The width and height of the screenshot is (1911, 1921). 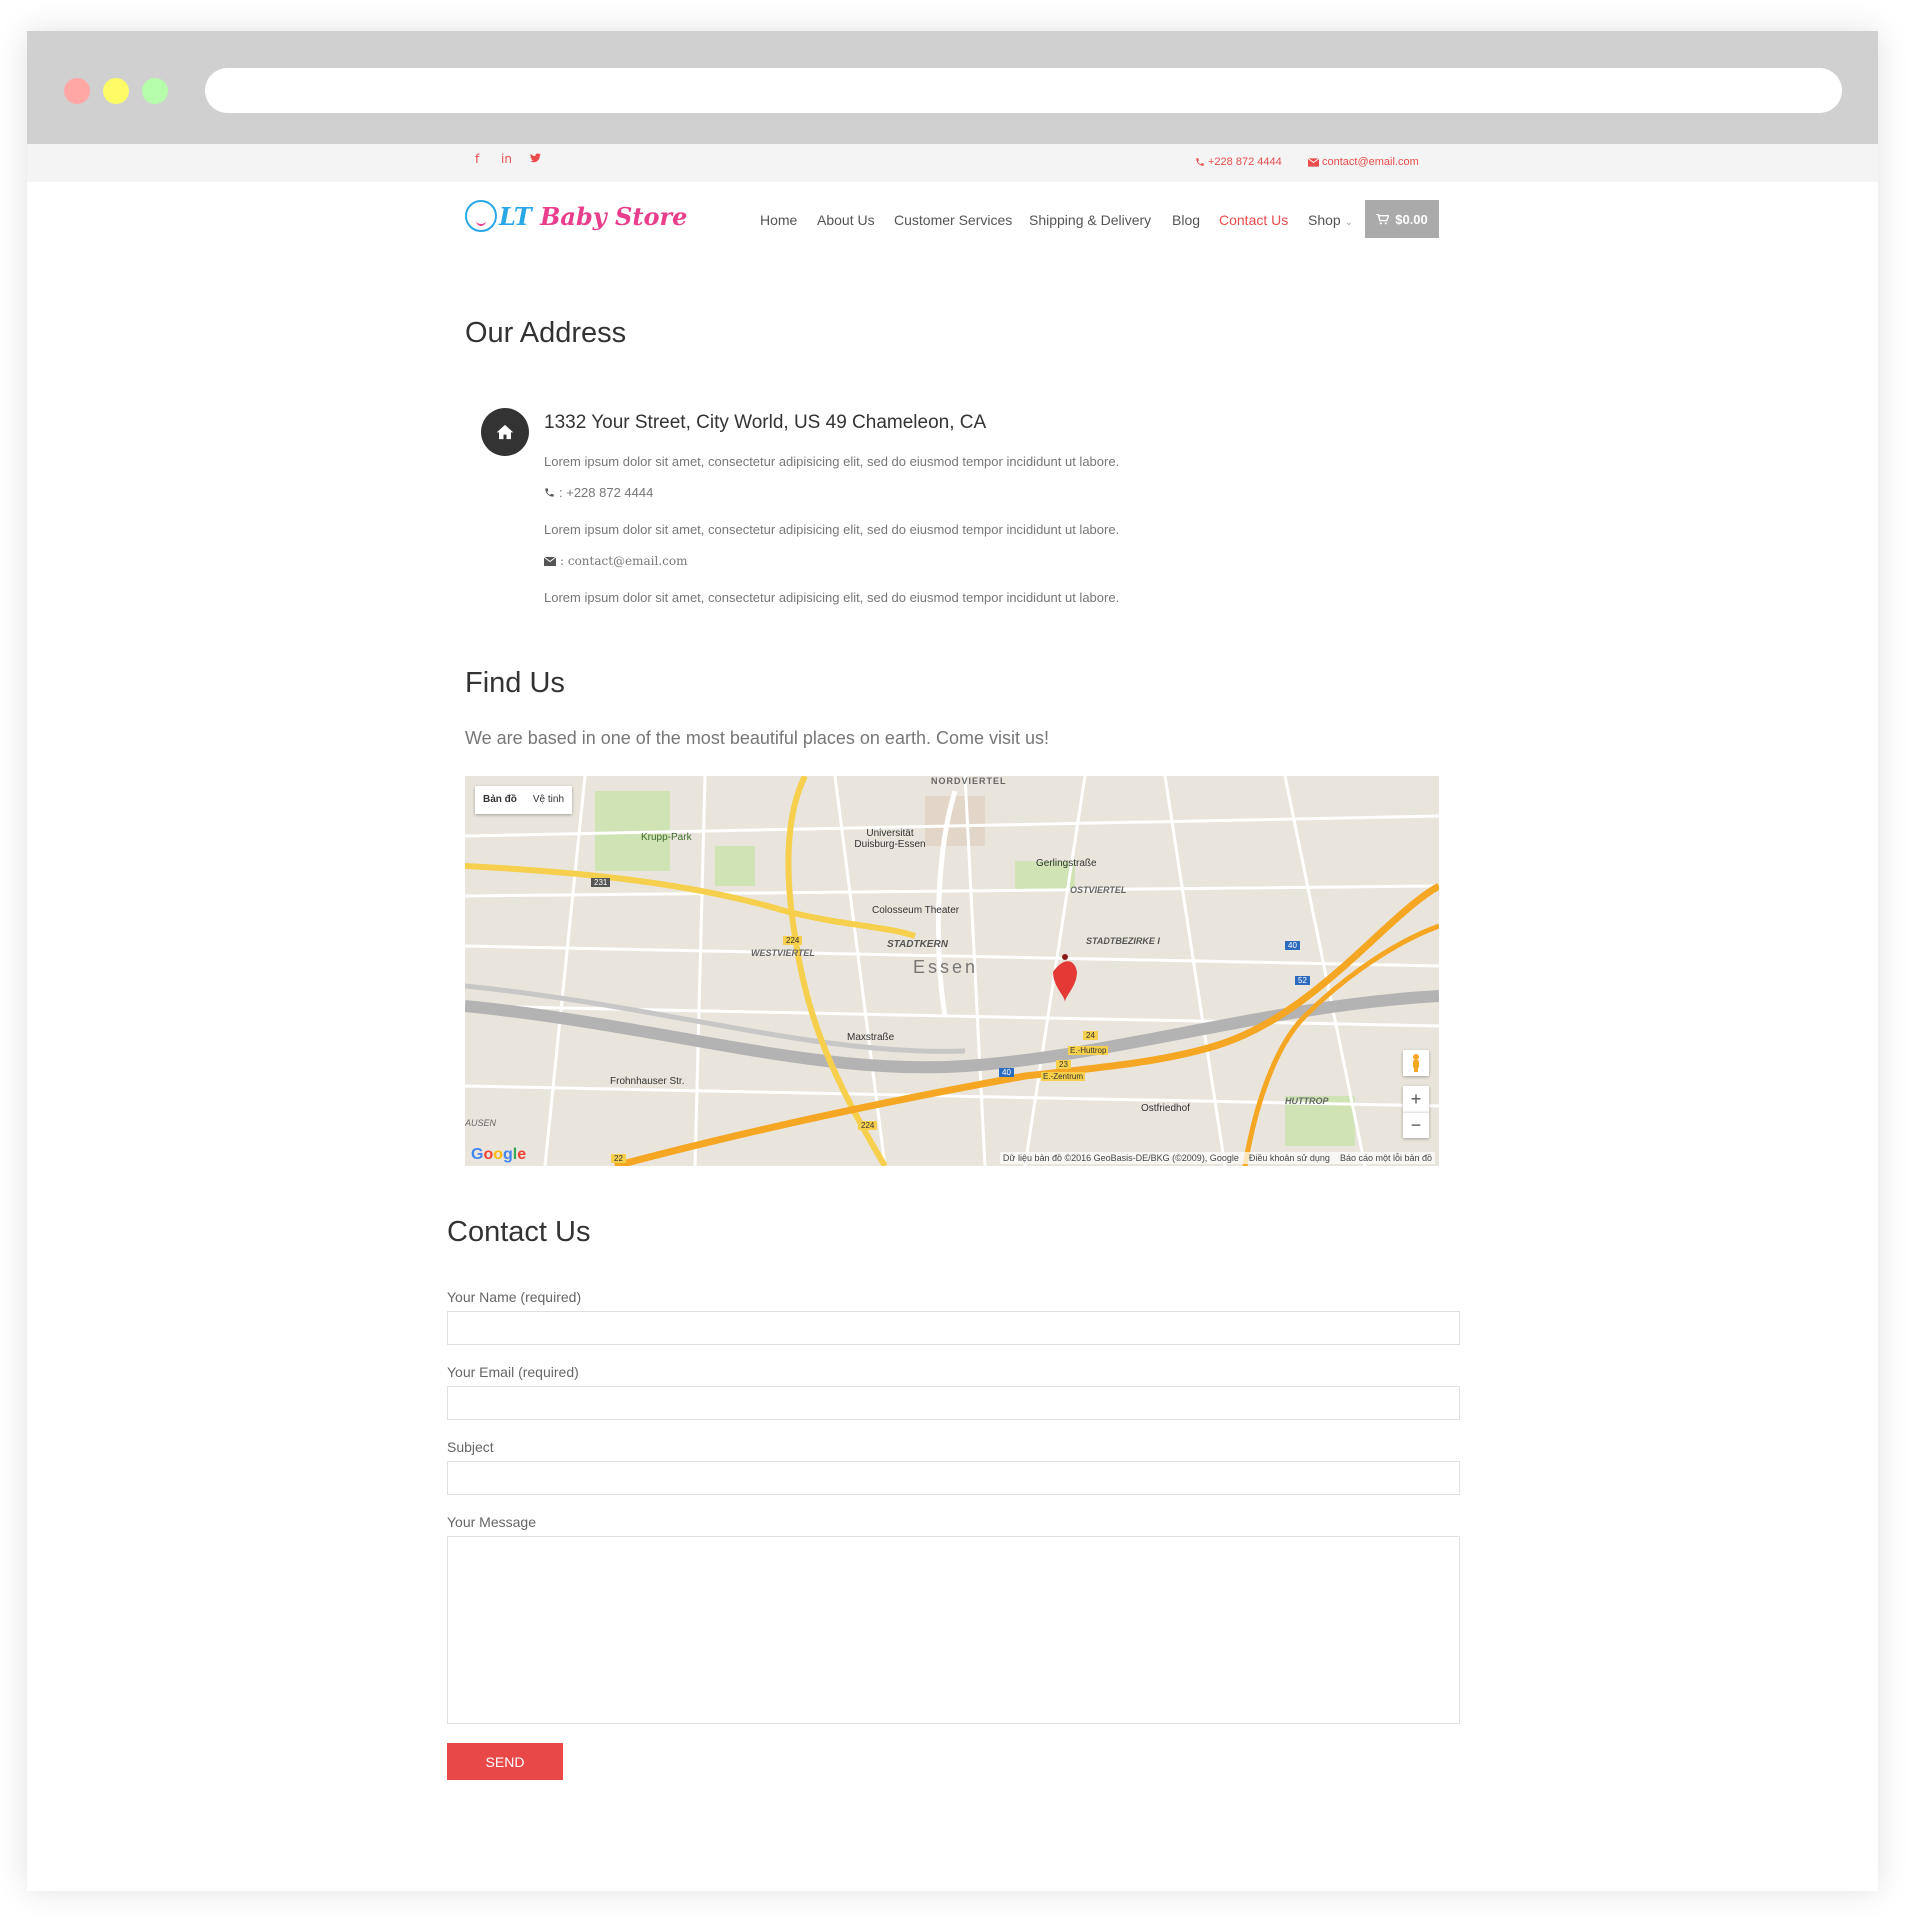 What do you see at coordinates (1253, 220) in the screenshot?
I see `nav-contact-us: Contact Us` at bounding box center [1253, 220].